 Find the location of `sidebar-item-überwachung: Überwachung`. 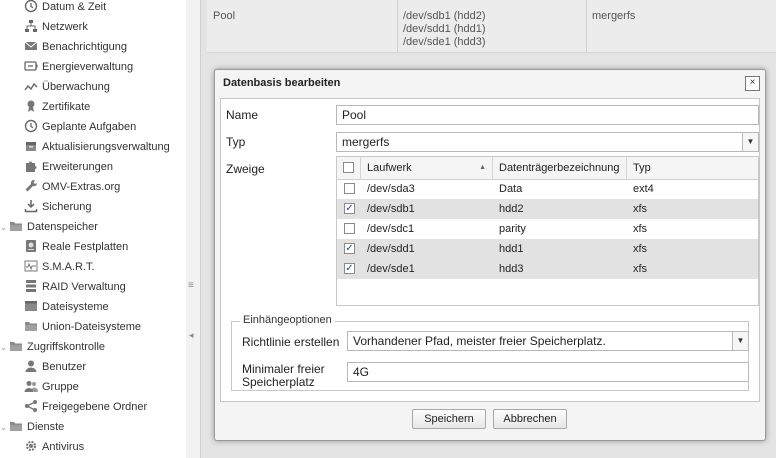

sidebar-item-überwachung: Überwachung is located at coordinates (67, 87).